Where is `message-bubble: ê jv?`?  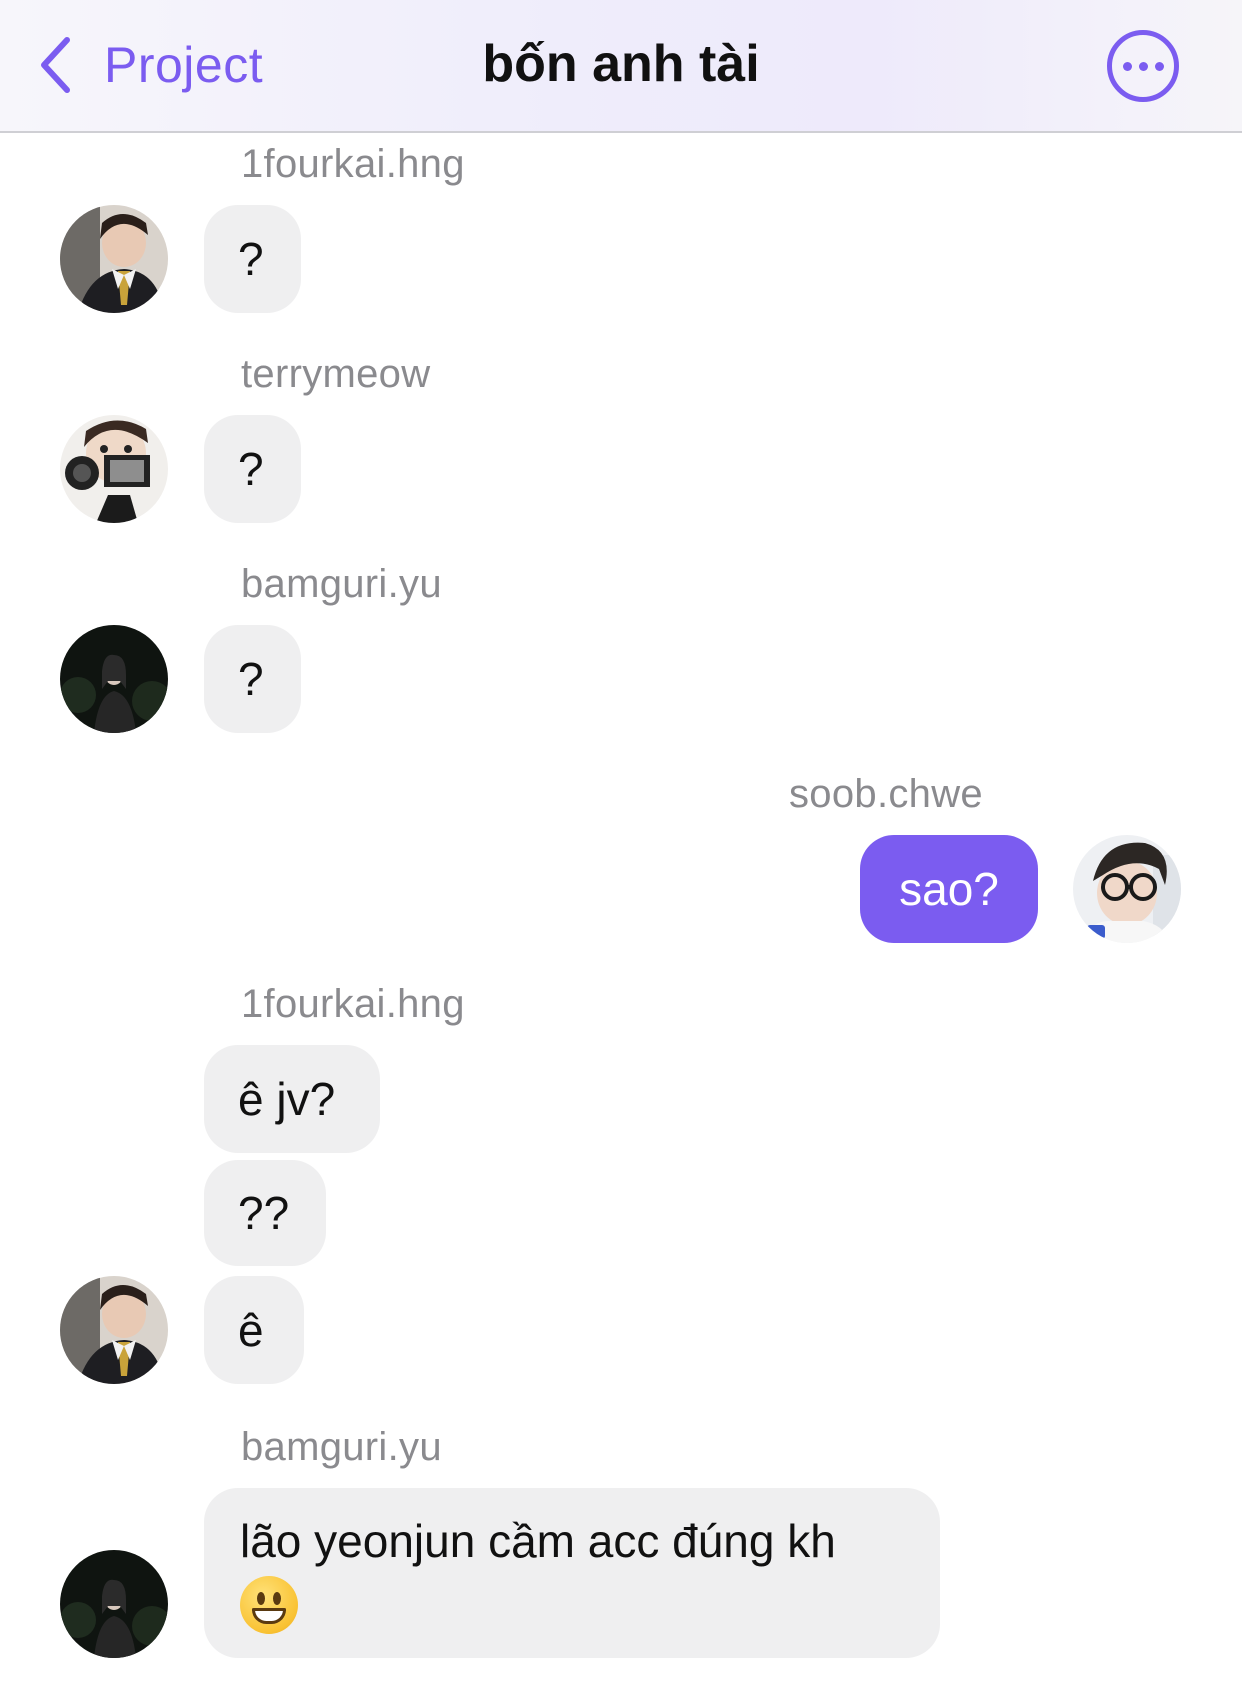
message-bubble: ê jv? is located at coordinates (292, 1099).